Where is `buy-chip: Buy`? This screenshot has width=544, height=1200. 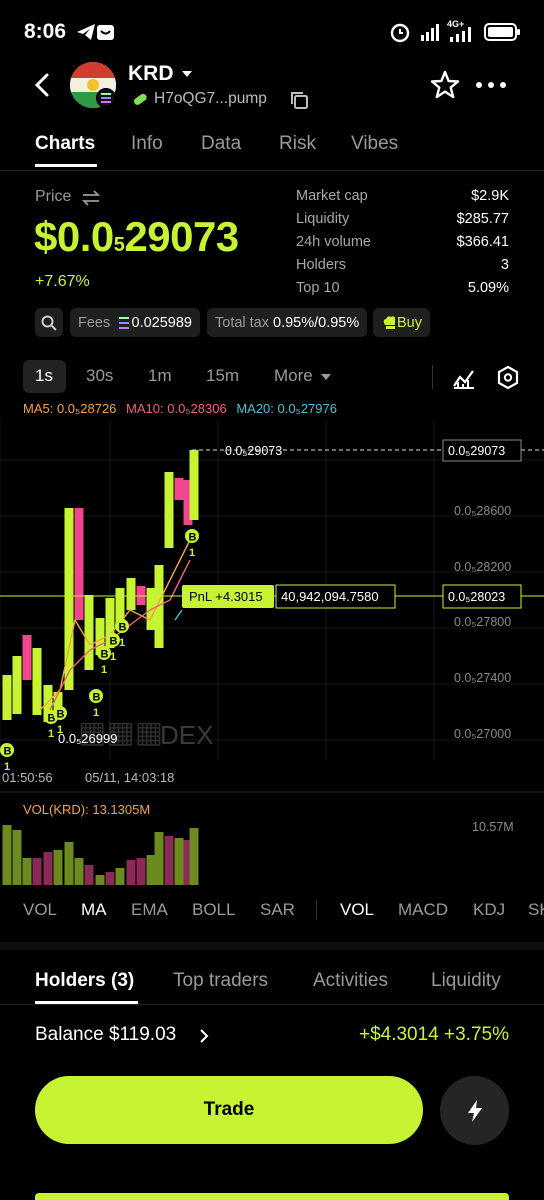
buy-chip: Buy is located at coordinates (401, 322).